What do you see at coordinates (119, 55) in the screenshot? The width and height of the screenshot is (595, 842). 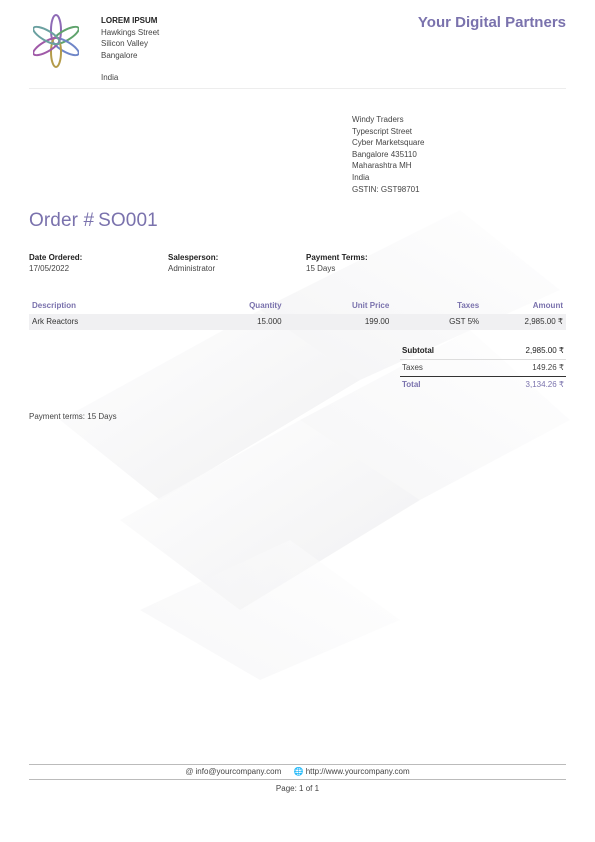 I see `company-address-line: Bangalore` at bounding box center [119, 55].